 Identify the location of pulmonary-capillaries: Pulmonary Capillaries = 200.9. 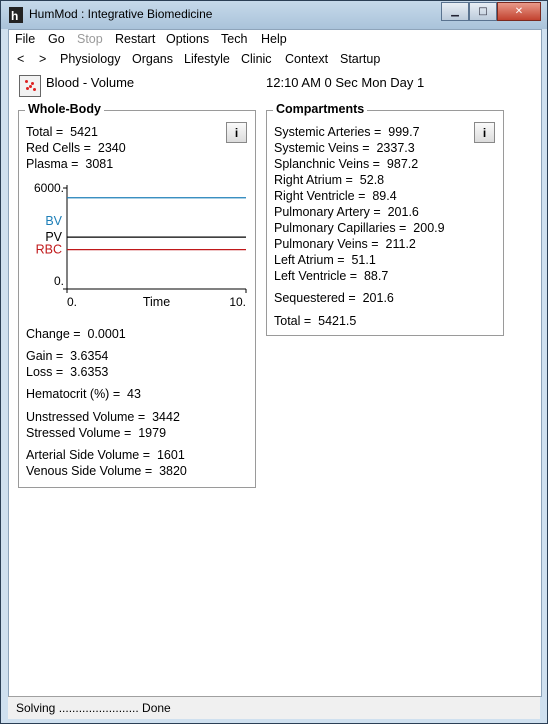
(359, 228).